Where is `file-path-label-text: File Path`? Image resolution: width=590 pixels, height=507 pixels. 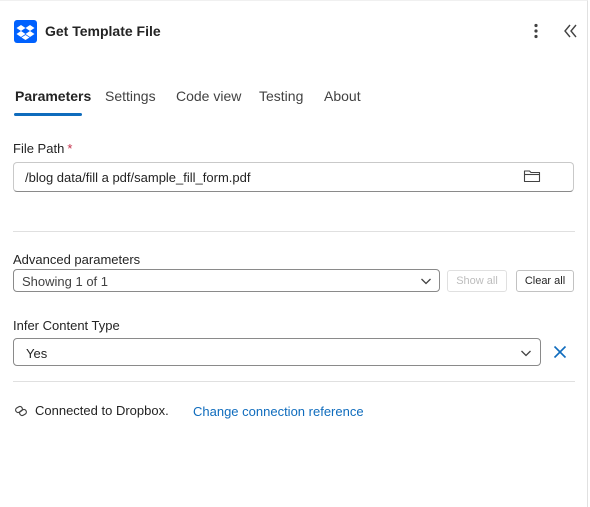
file-path-label-text: File Path is located at coordinates (39, 148).